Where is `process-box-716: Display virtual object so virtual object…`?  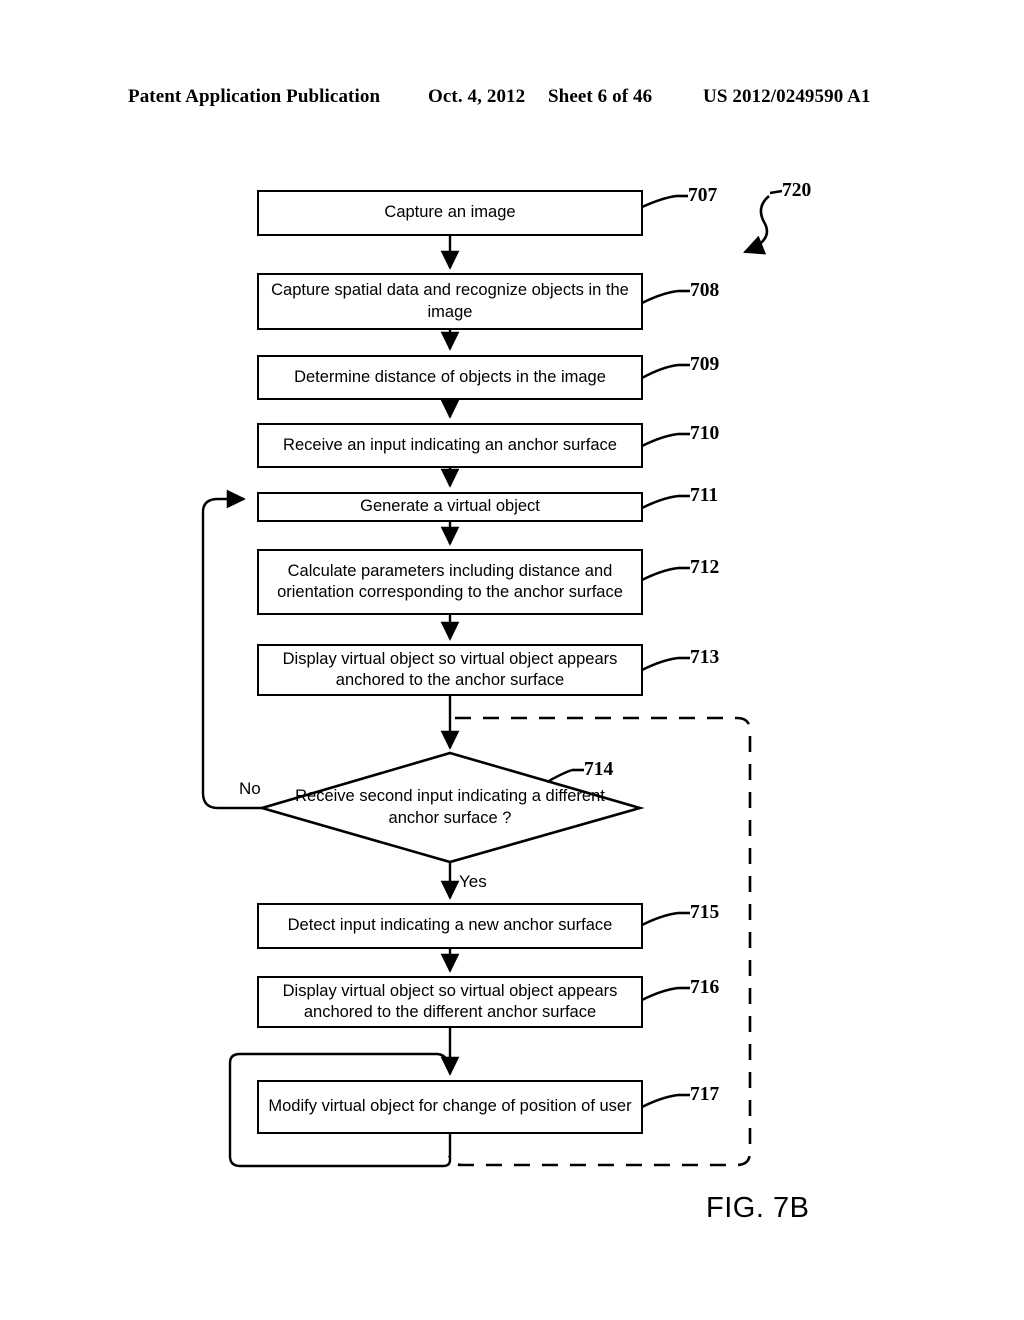 process-box-716: Display virtual object so virtual object… is located at coordinates (450, 1002).